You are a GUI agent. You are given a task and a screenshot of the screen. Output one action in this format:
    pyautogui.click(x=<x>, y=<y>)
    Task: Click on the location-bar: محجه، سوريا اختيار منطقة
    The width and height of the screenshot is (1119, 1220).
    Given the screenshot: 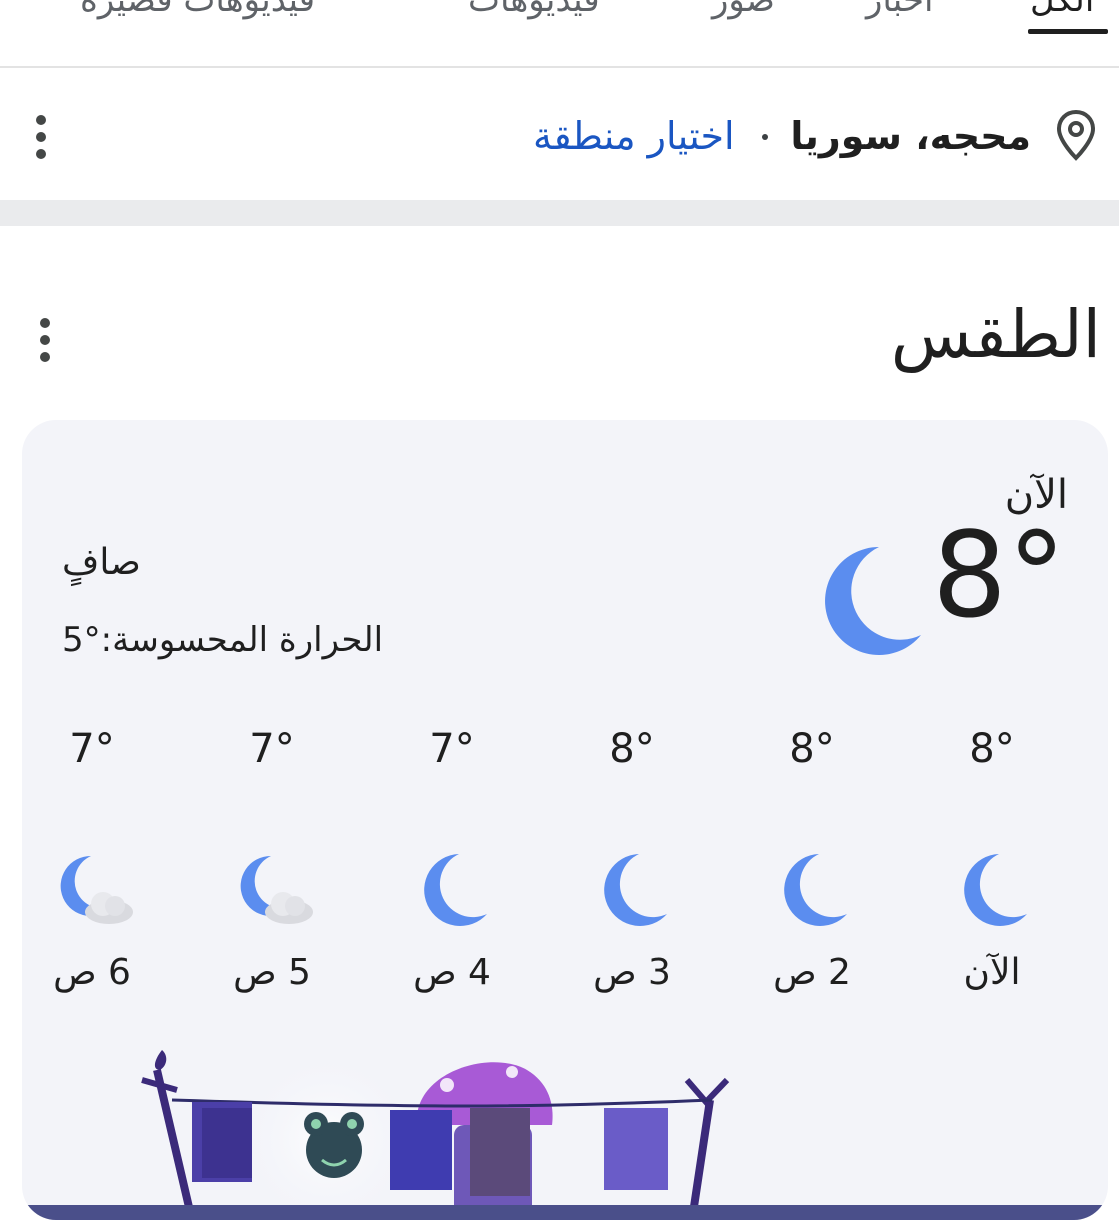 What is the action you would take?
    pyautogui.click(x=559, y=134)
    